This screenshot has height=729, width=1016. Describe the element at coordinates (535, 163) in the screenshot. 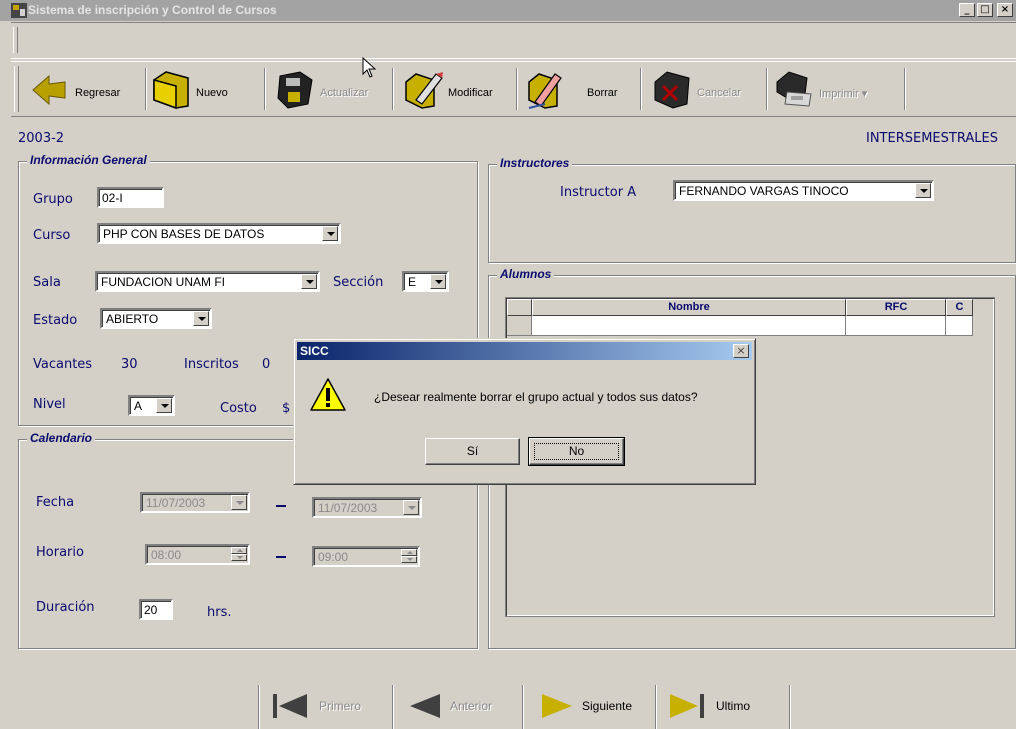

I see `instructors-title: Instructores` at that location.